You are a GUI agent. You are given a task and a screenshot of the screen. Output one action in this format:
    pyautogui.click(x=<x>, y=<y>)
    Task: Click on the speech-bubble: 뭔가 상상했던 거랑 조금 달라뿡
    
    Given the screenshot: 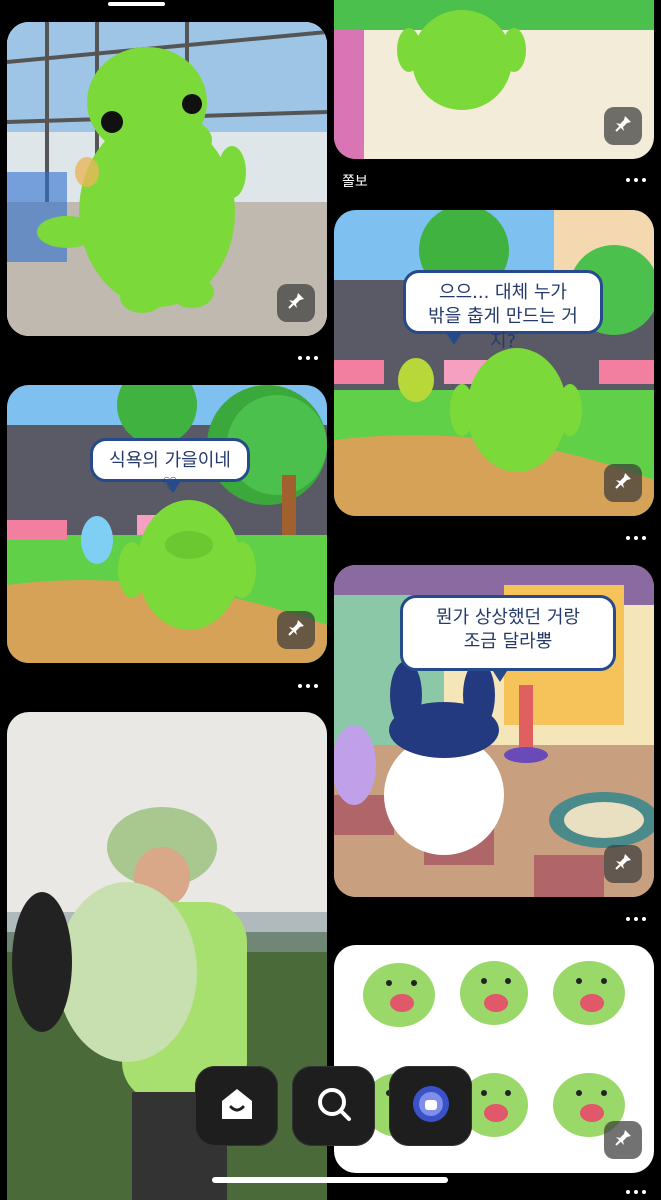 What is the action you would take?
    pyautogui.click(x=508, y=638)
    